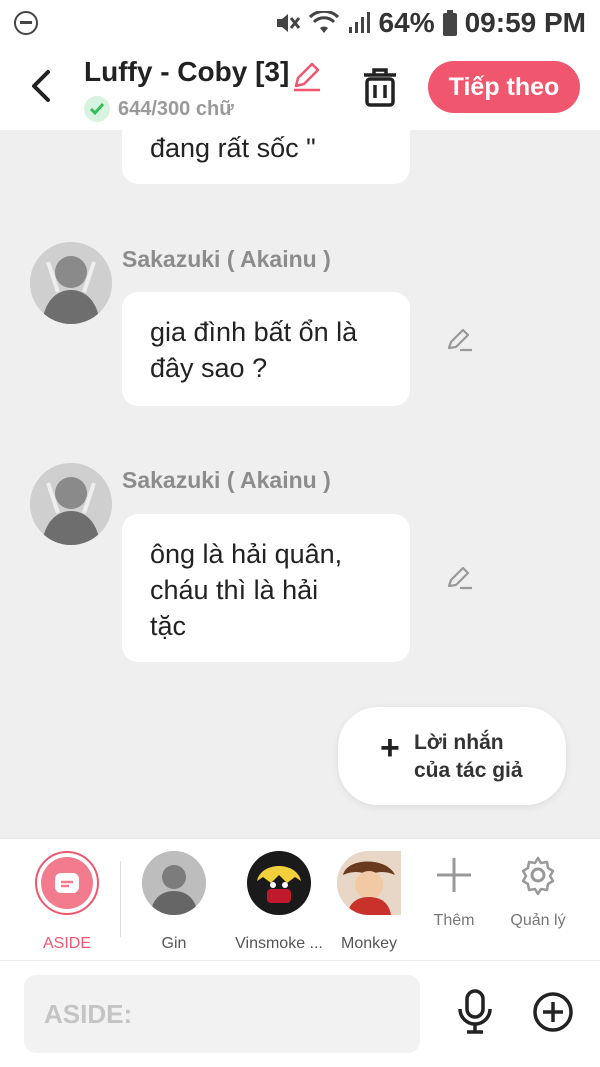 This screenshot has height=1067, width=600. I want to click on message-bubble: ông là hải quân, cháu thì là hải tặc, so click(266, 588).